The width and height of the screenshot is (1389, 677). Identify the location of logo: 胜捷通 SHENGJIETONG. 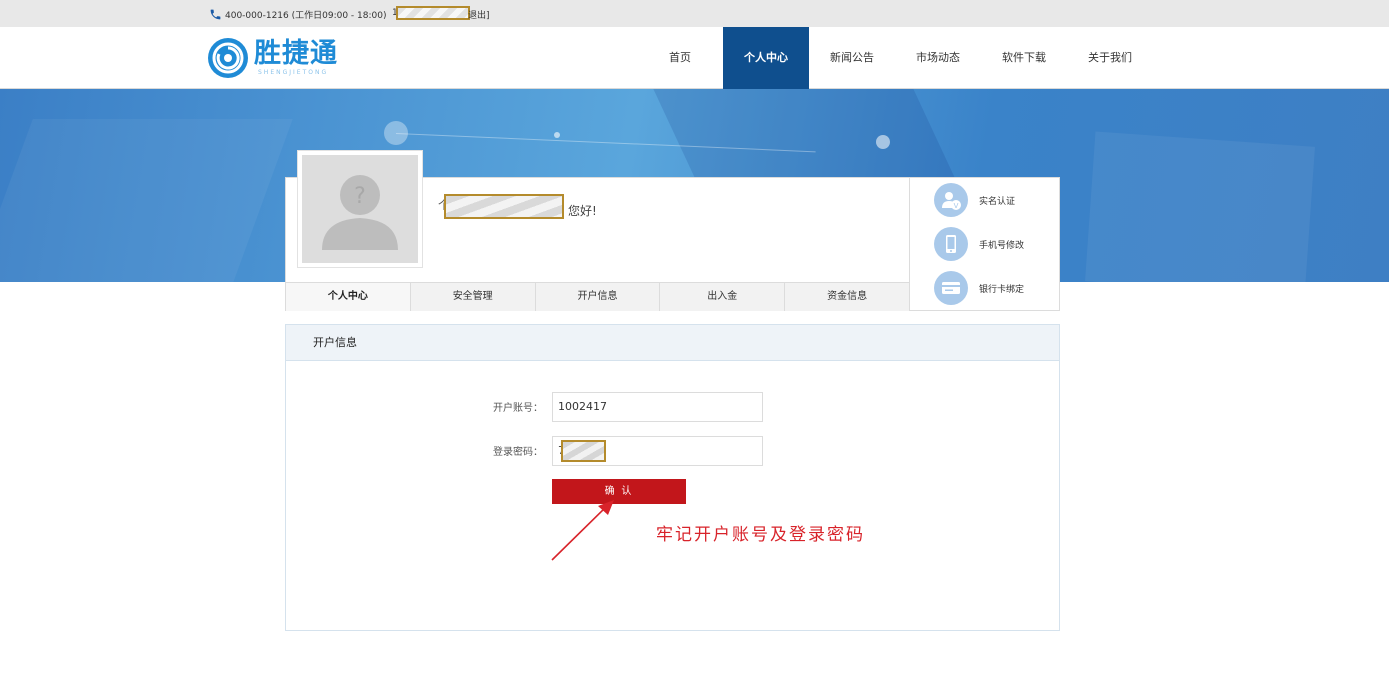
(272, 58).